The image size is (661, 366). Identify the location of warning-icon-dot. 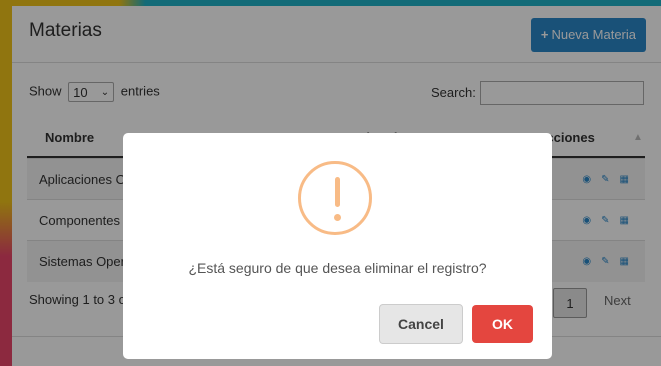
(337, 217).